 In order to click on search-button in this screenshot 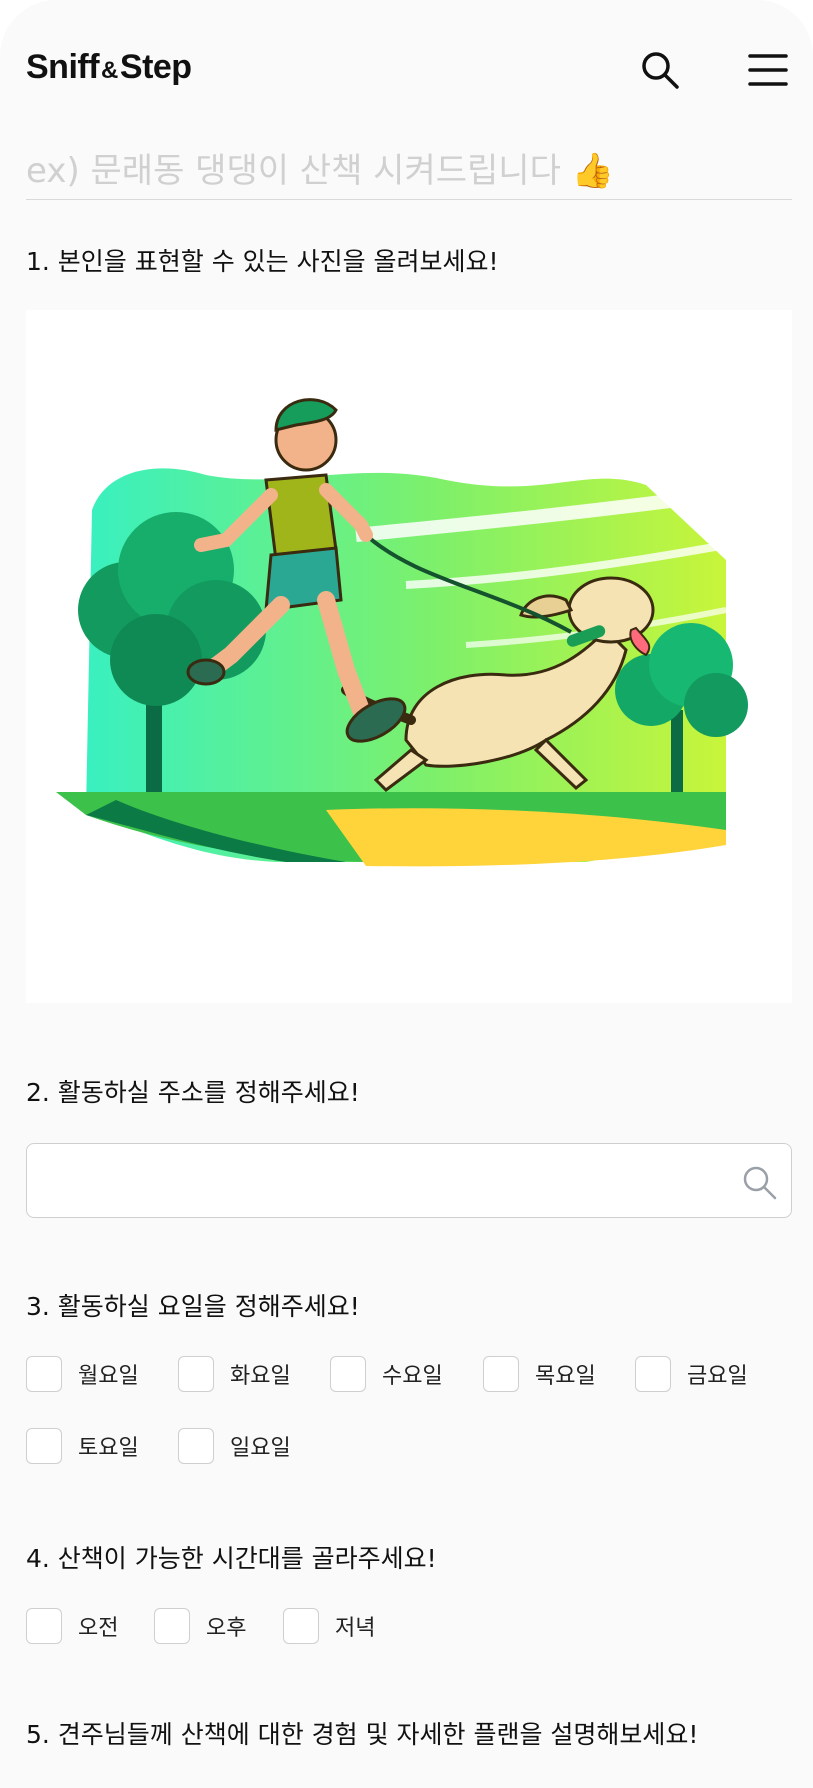, I will do `click(660, 70)`.